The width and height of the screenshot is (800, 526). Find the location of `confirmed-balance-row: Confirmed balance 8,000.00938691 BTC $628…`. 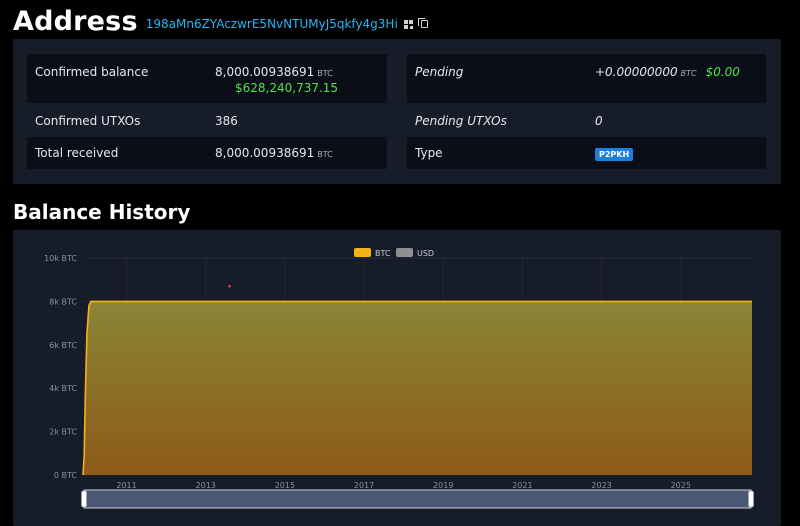

confirmed-balance-row: Confirmed balance 8,000.00938691 BTC $628… is located at coordinates (207, 78).